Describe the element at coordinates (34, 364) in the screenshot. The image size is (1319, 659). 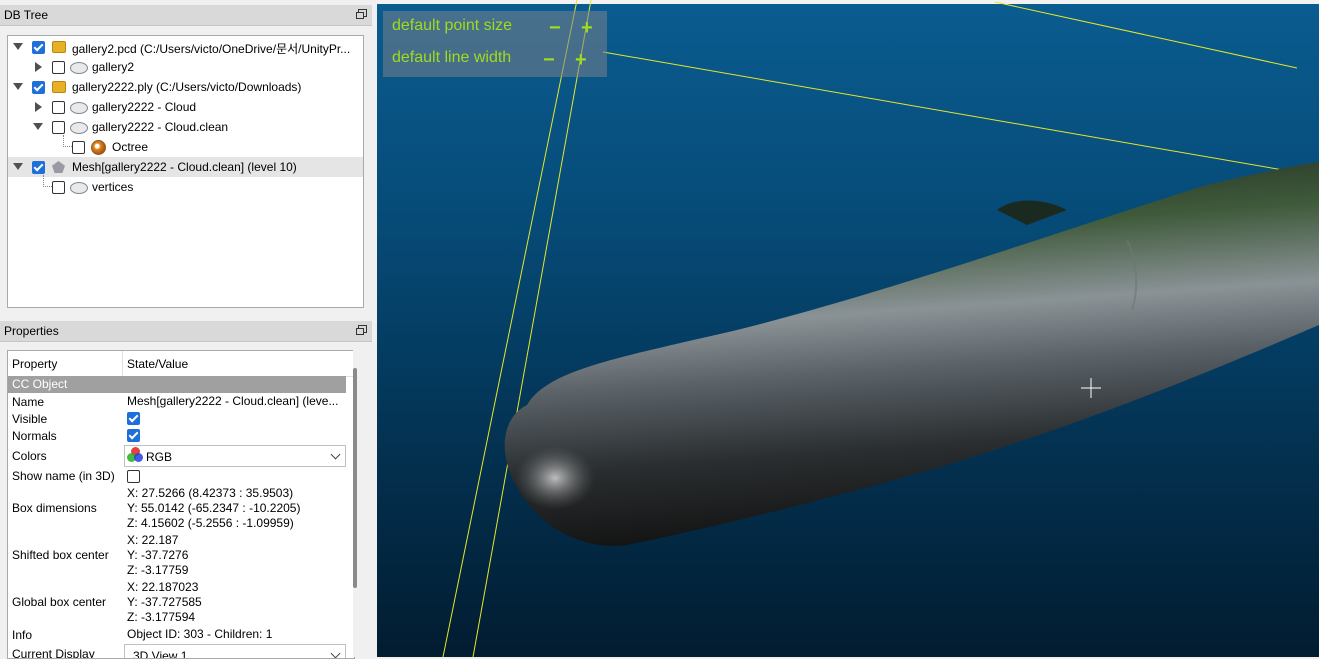
I see `column-header-property: Property` at that location.